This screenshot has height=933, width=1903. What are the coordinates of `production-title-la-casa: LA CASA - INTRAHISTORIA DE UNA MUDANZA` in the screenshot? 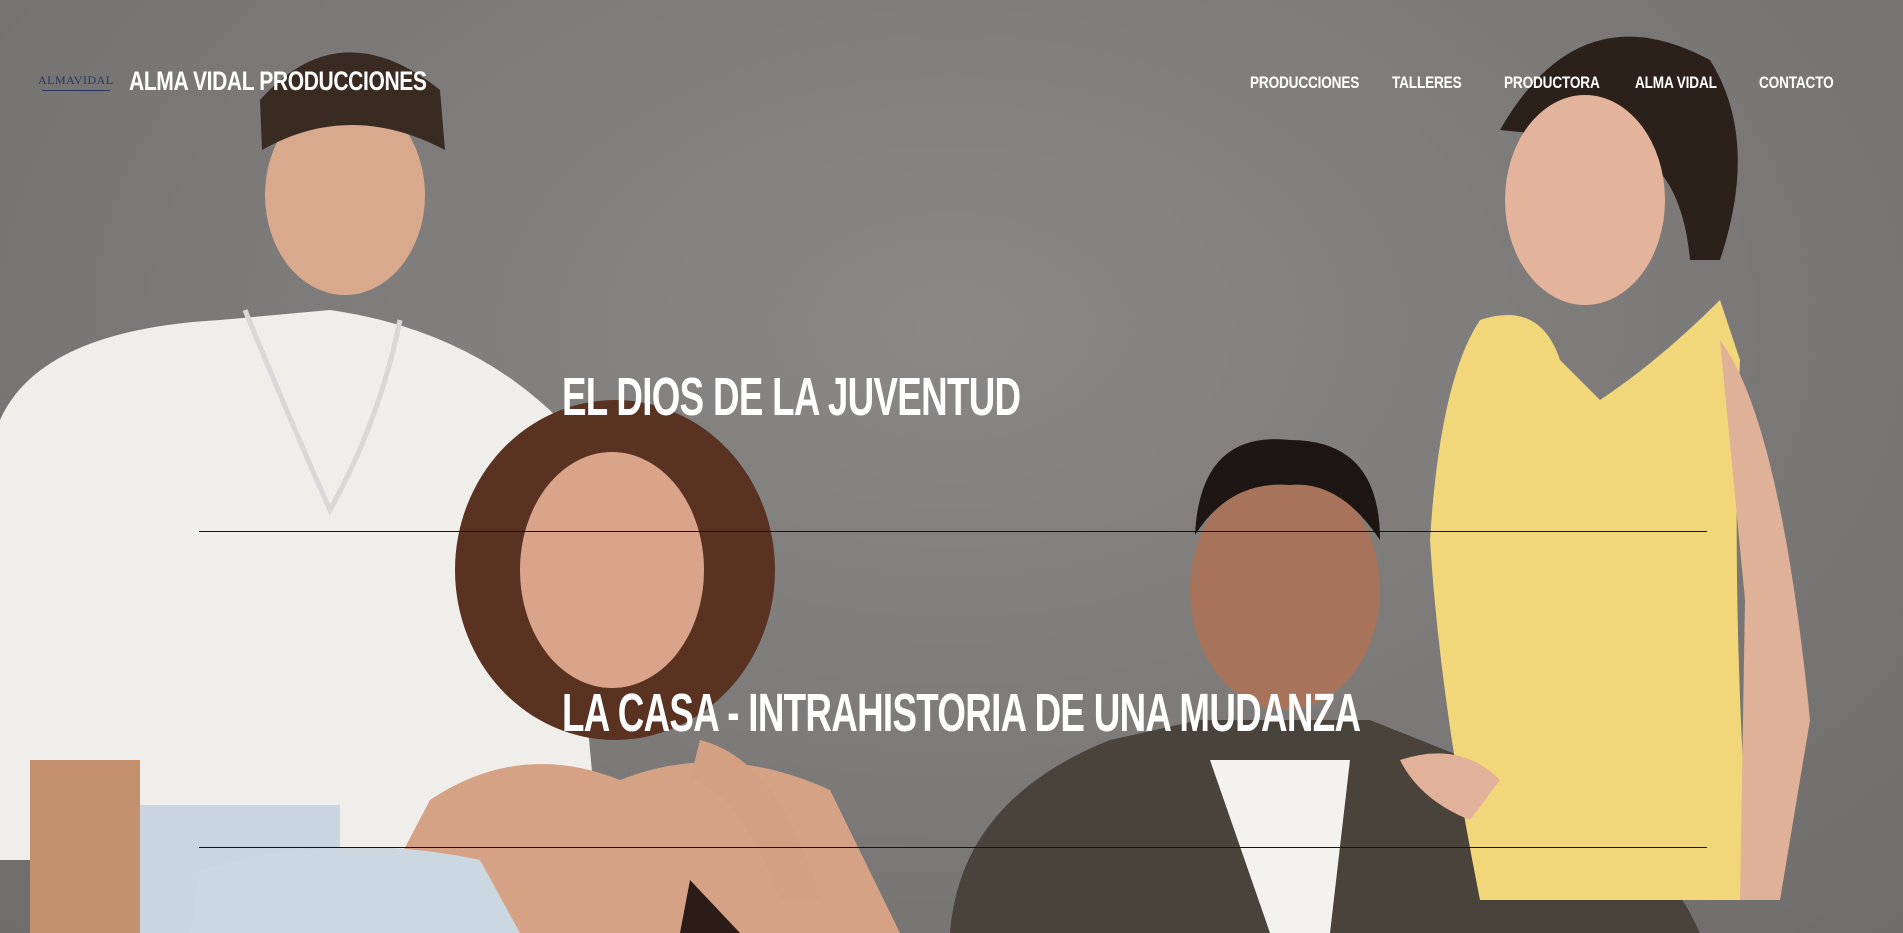 It's located at (961, 713).